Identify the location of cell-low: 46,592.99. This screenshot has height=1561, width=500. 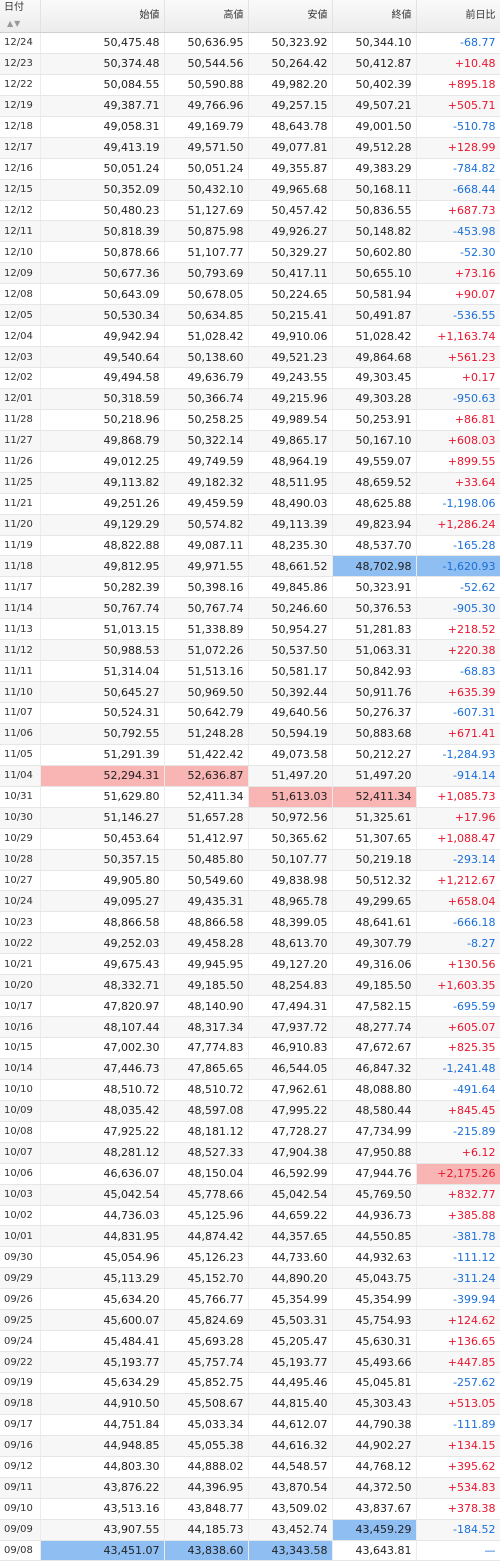
(290, 1174).